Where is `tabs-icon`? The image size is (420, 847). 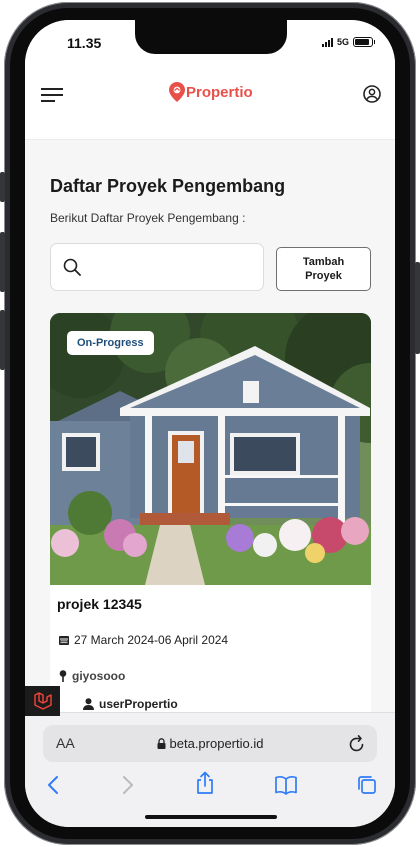 tabs-icon is located at coordinates (367, 785).